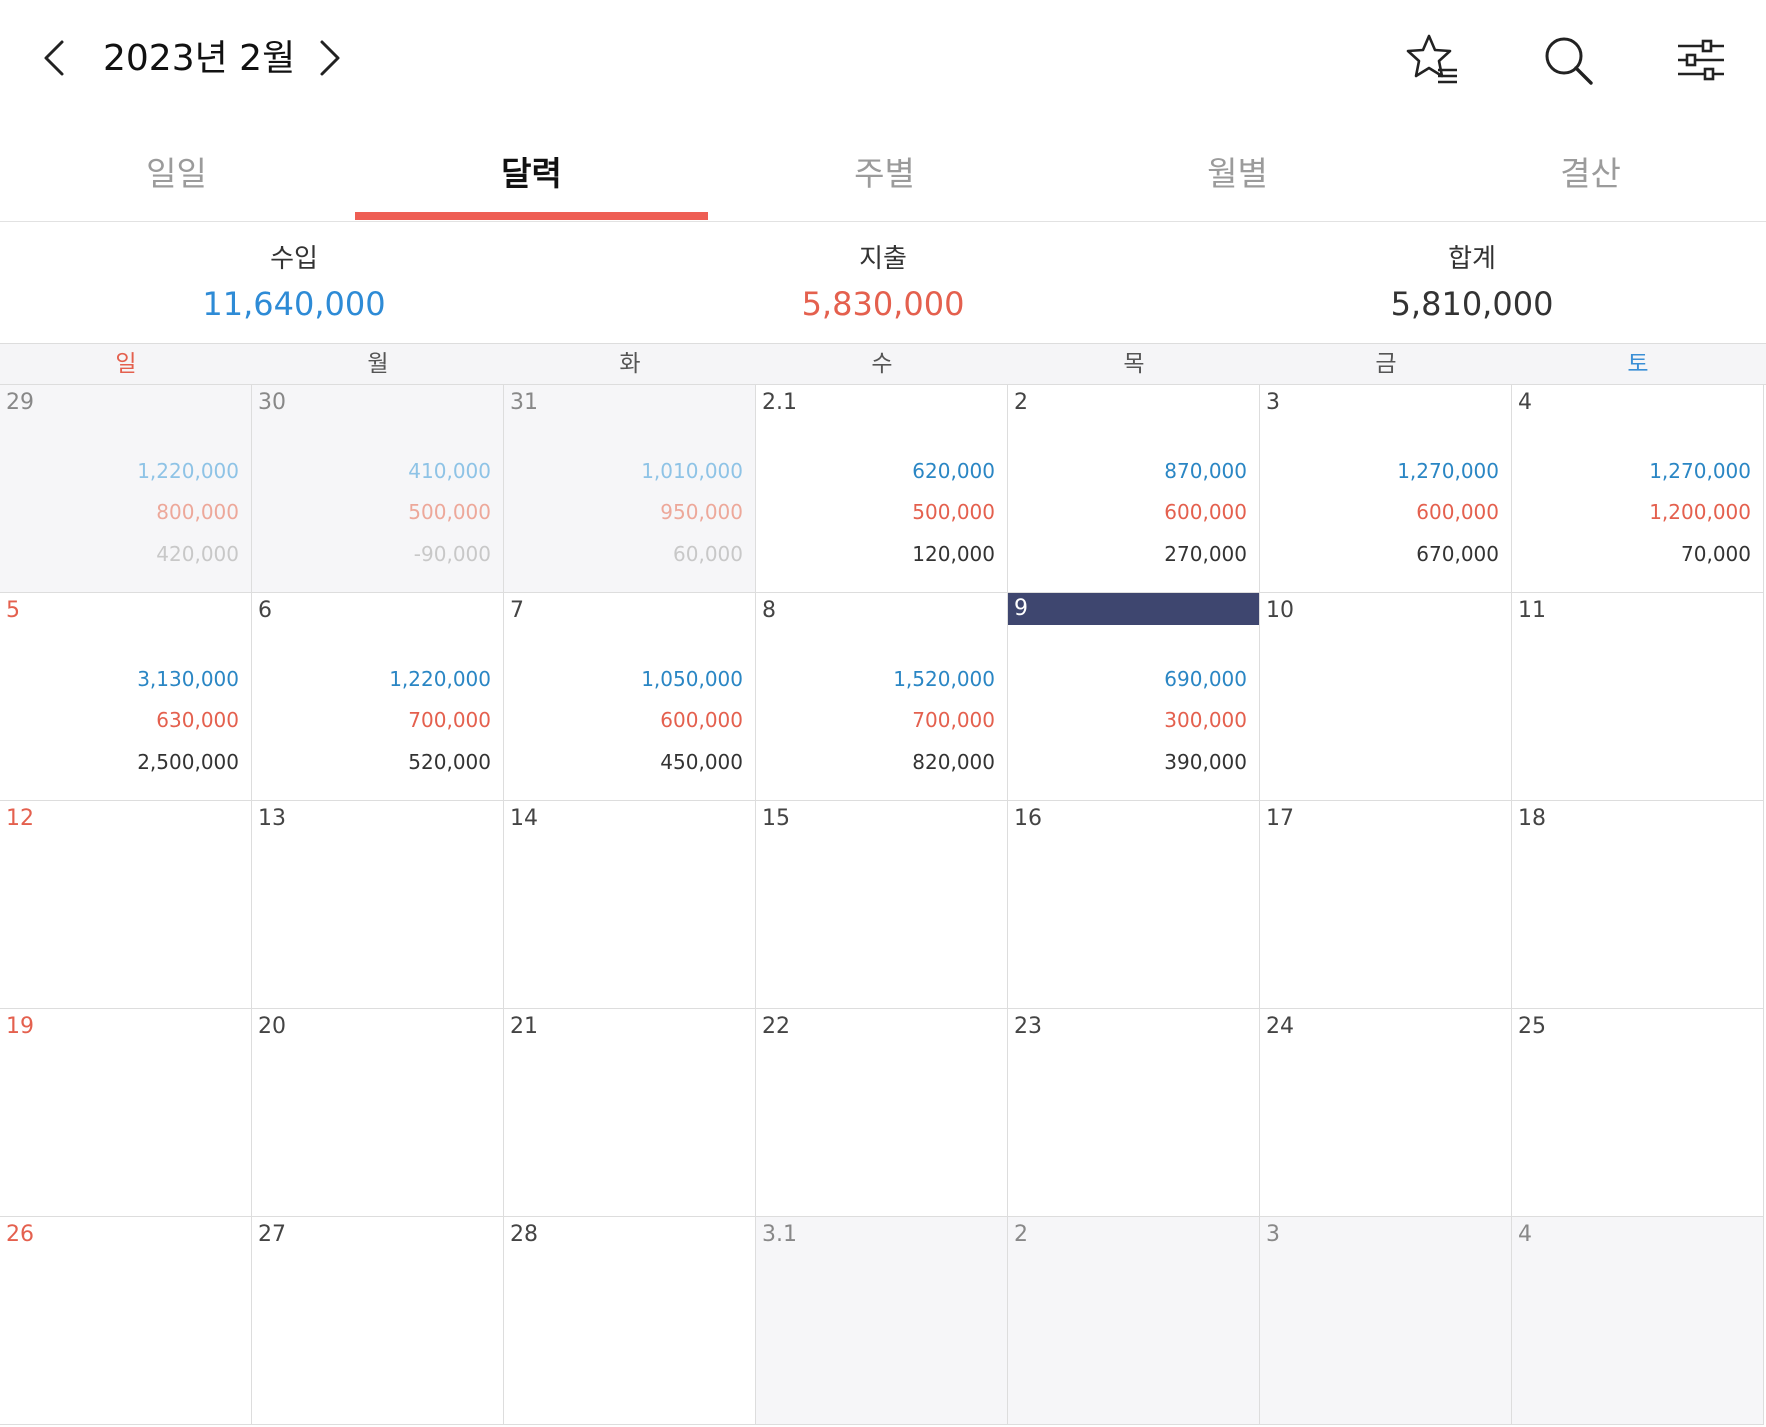 This screenshot has width=1766, height=1427. What do you see at coordinates (1386, 697) in the screenshot?
I see `calendar-day-cell: 10` at bounding box center [1386, 697].